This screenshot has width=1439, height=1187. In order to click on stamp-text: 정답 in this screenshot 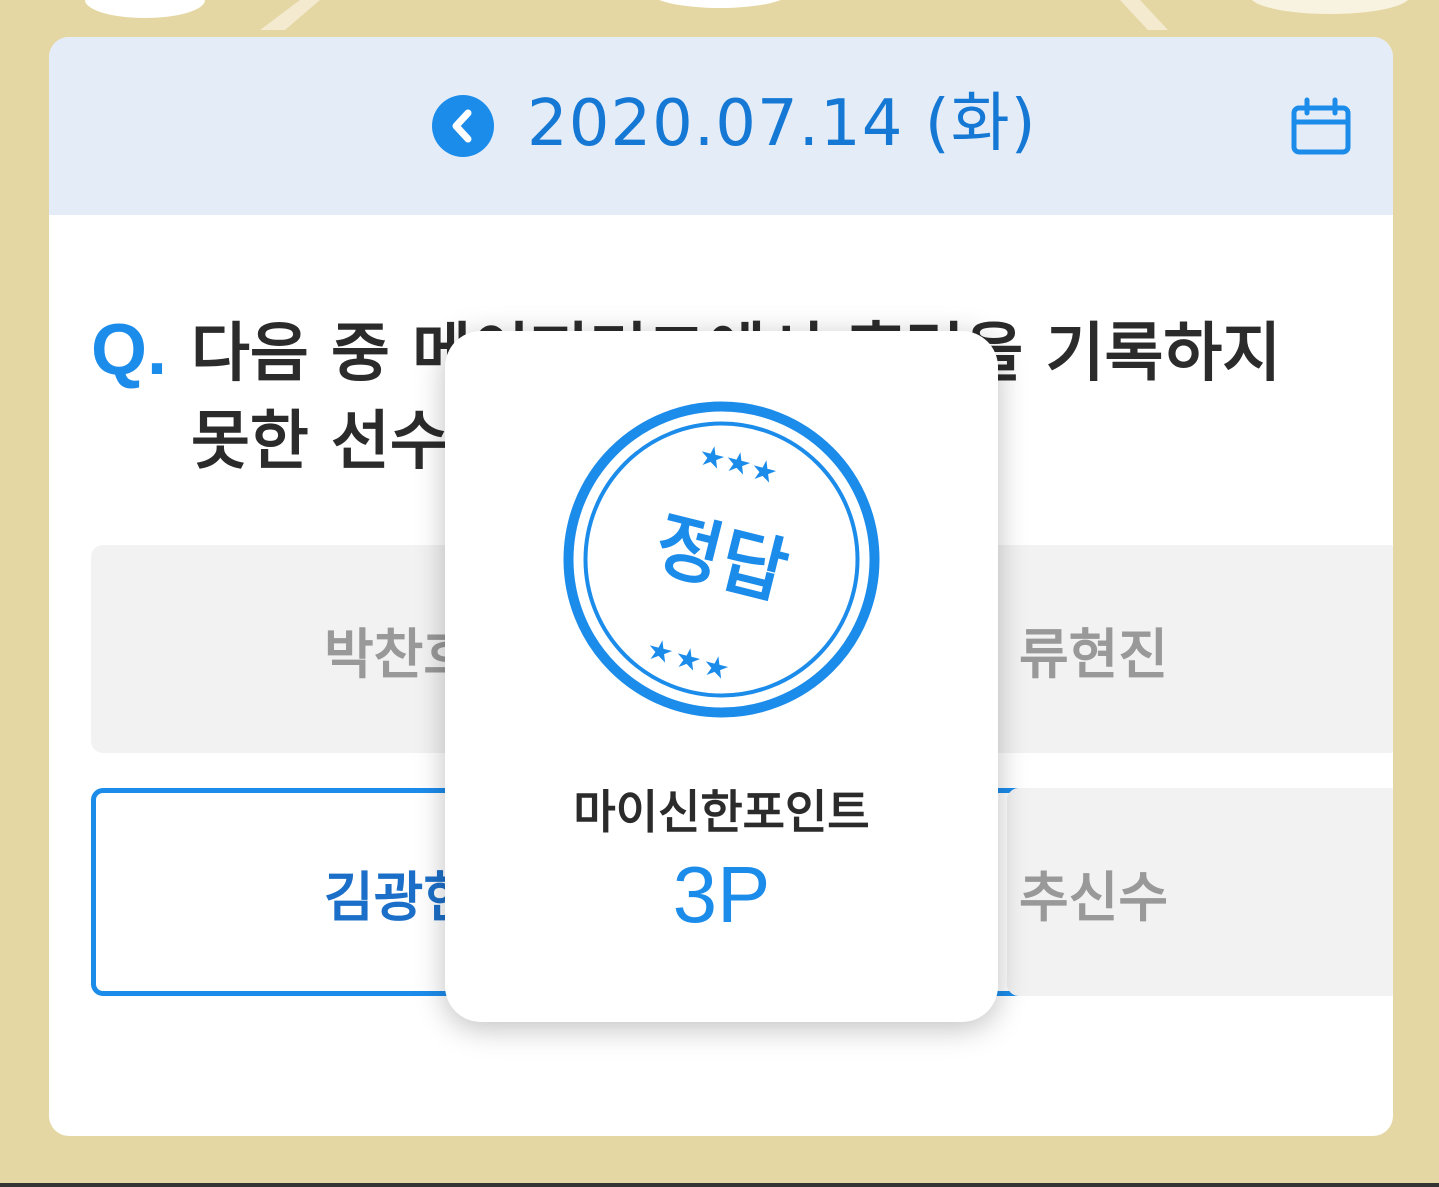, I will do `click(721, 558)`.